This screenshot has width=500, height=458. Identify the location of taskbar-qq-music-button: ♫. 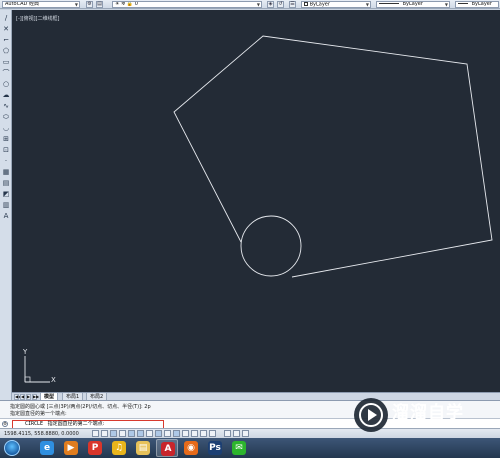
(119, 448).